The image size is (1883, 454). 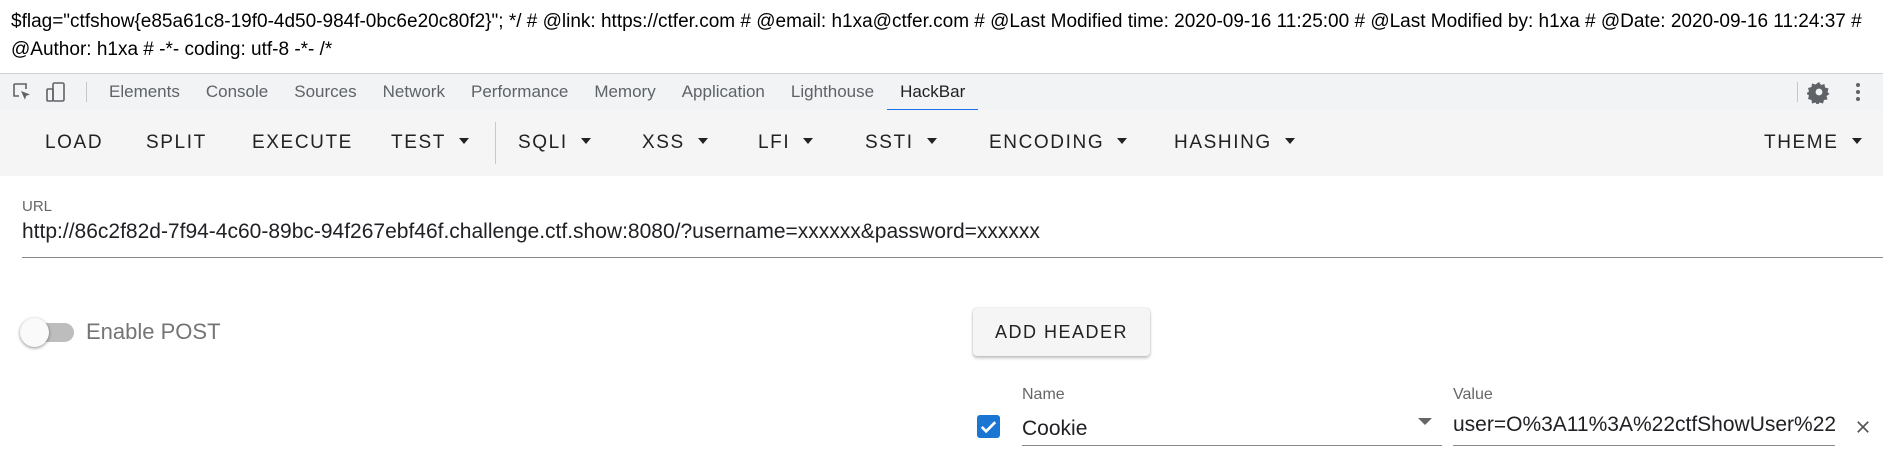 I want to click on add-header-label: ADD HEADER, so click(x=1061, y=332).